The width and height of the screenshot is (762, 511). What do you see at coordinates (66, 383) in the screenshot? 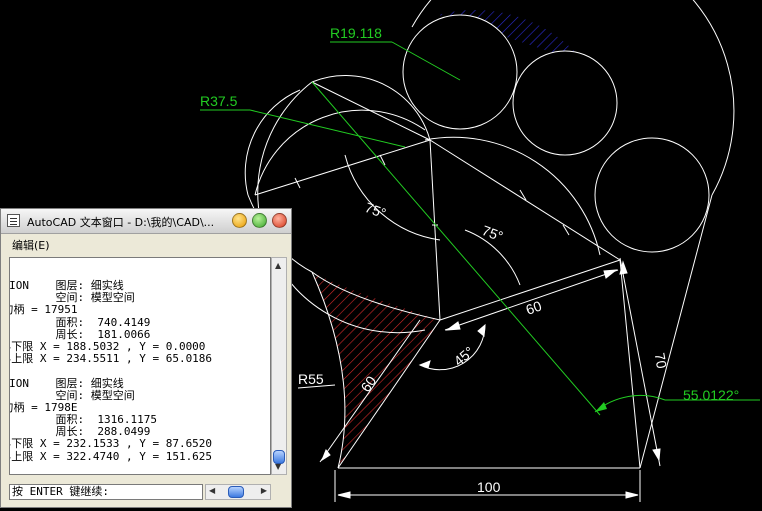
I see `output-line: REGION 图层: 细实线` at bounding box center [66, 383].